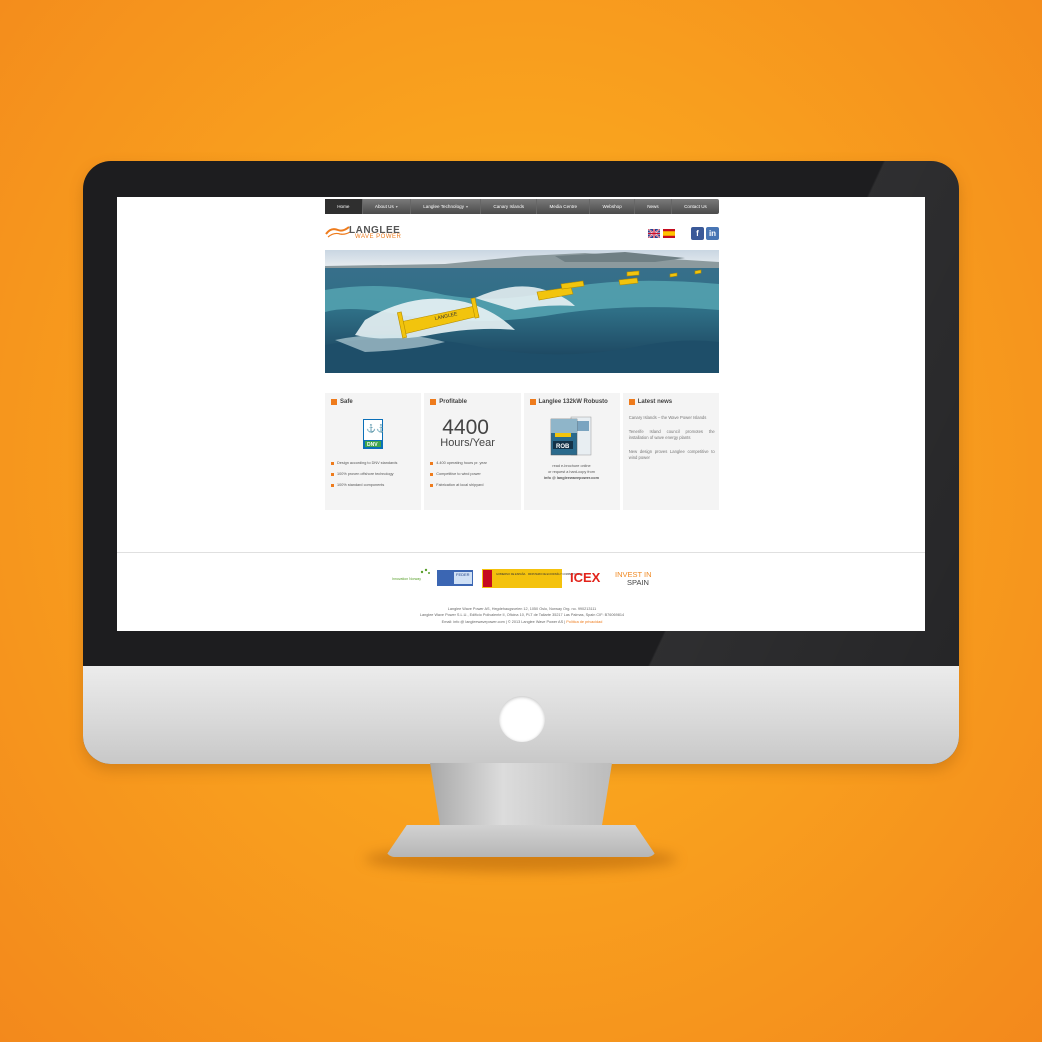 The image size is (1042, 1042). Describe the element at coordinates (697, 233) in the screenshot. I see `facebook-icon: f` at that location.